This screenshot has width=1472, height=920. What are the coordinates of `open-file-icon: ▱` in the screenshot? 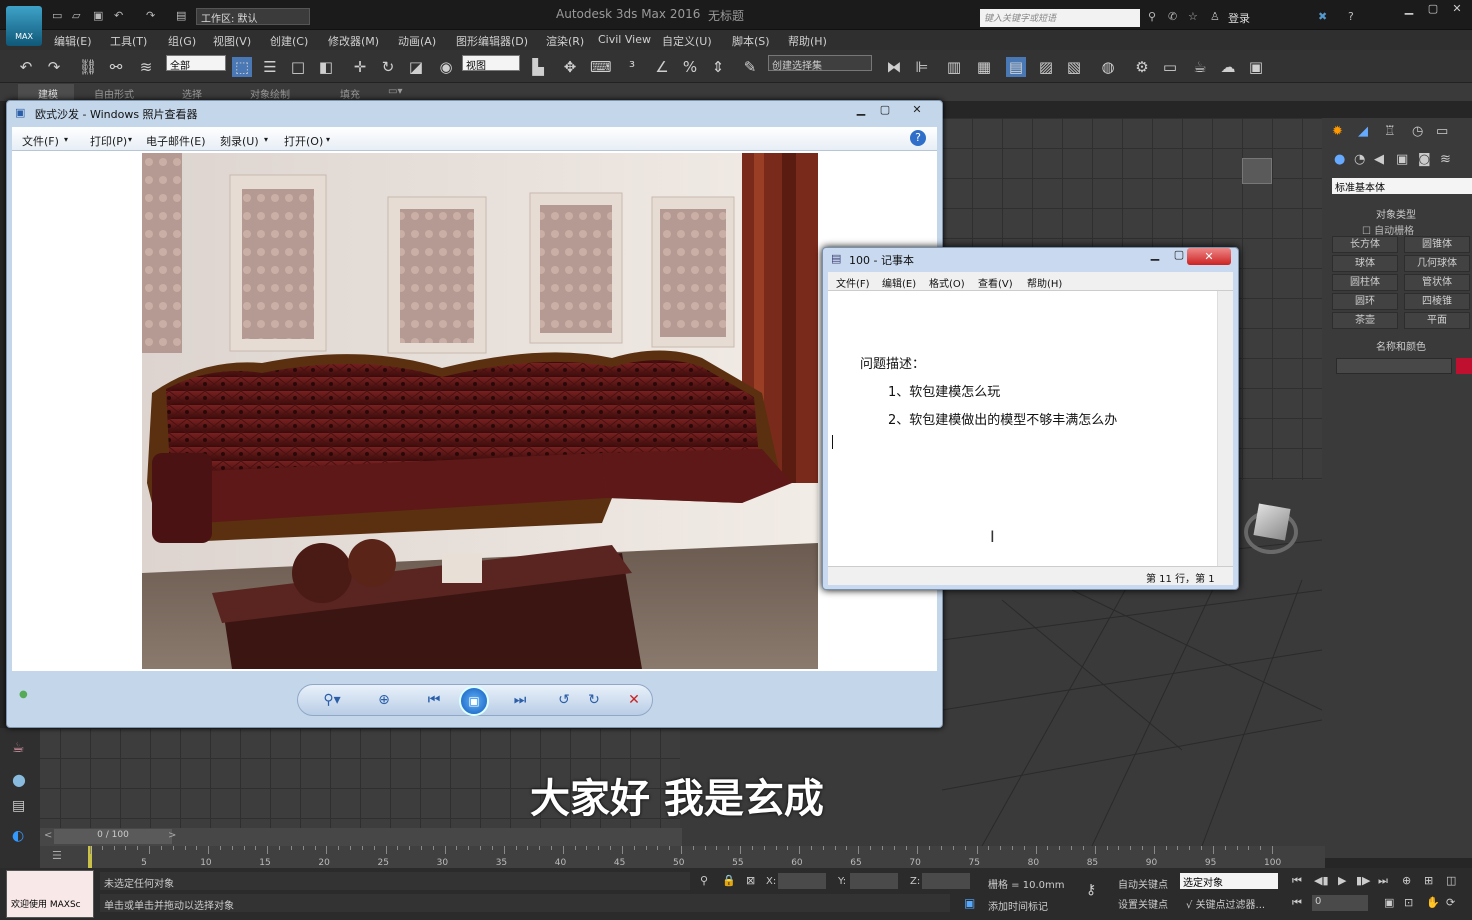 It's located at (79, 15).